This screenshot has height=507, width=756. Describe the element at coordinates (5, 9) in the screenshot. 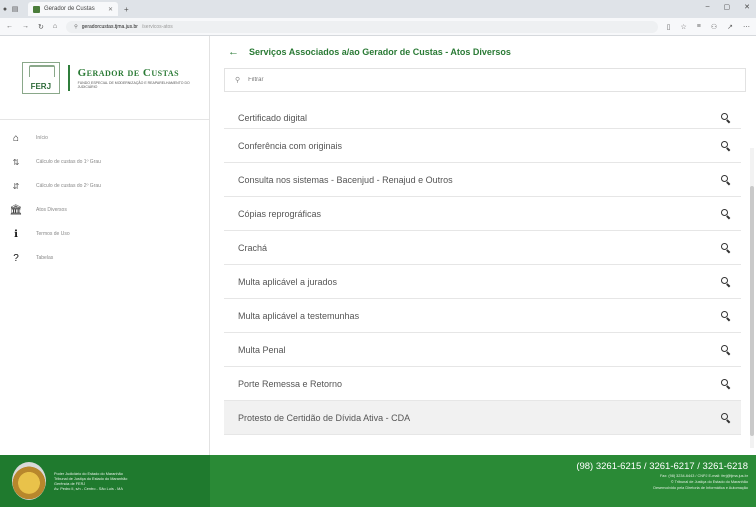

I see `window-menu-icon: ●` at that location.